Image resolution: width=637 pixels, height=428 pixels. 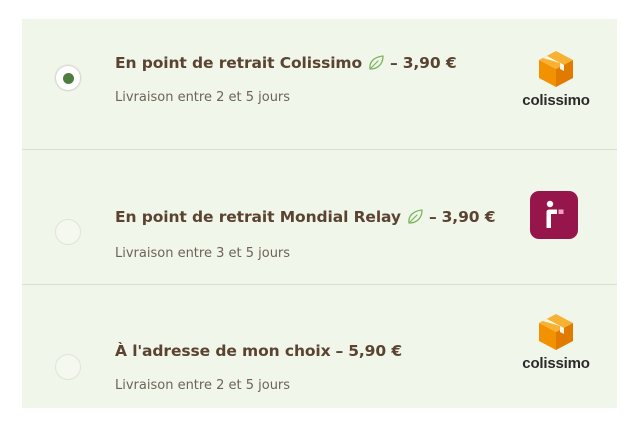 I want to click on delivery-estimate: Livraison entre 3 et 5 jours, so click(x=203, y=253).